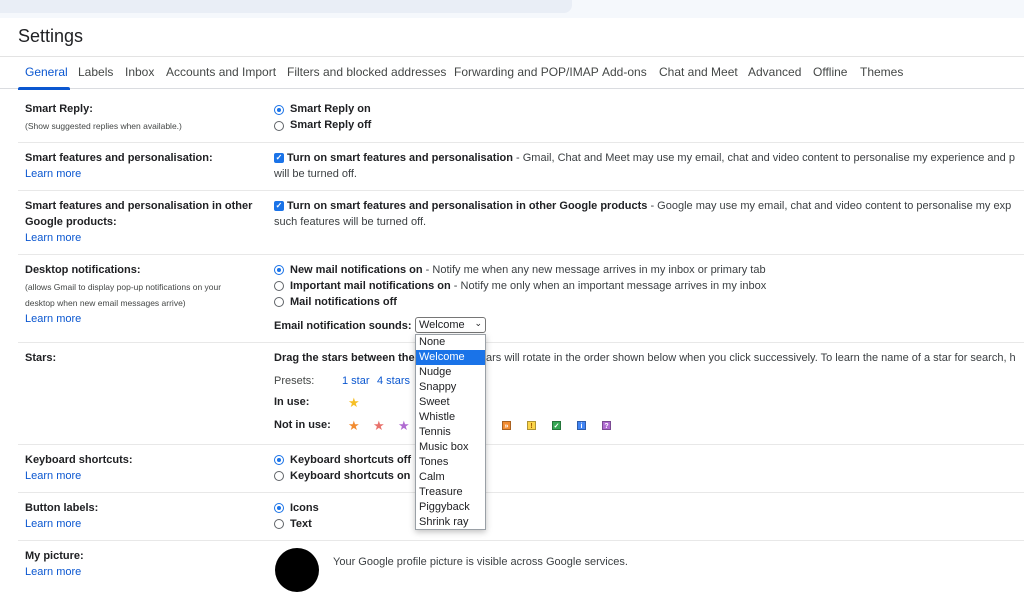  I want to click on tab-inbox: Inbox, so click(139, 72).